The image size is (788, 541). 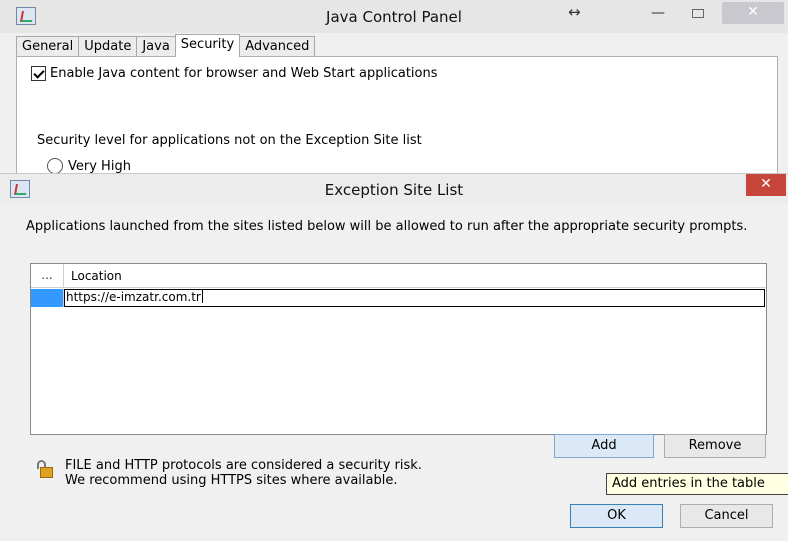 I want to click on minimize-button: —, so click(x=658, y=14).